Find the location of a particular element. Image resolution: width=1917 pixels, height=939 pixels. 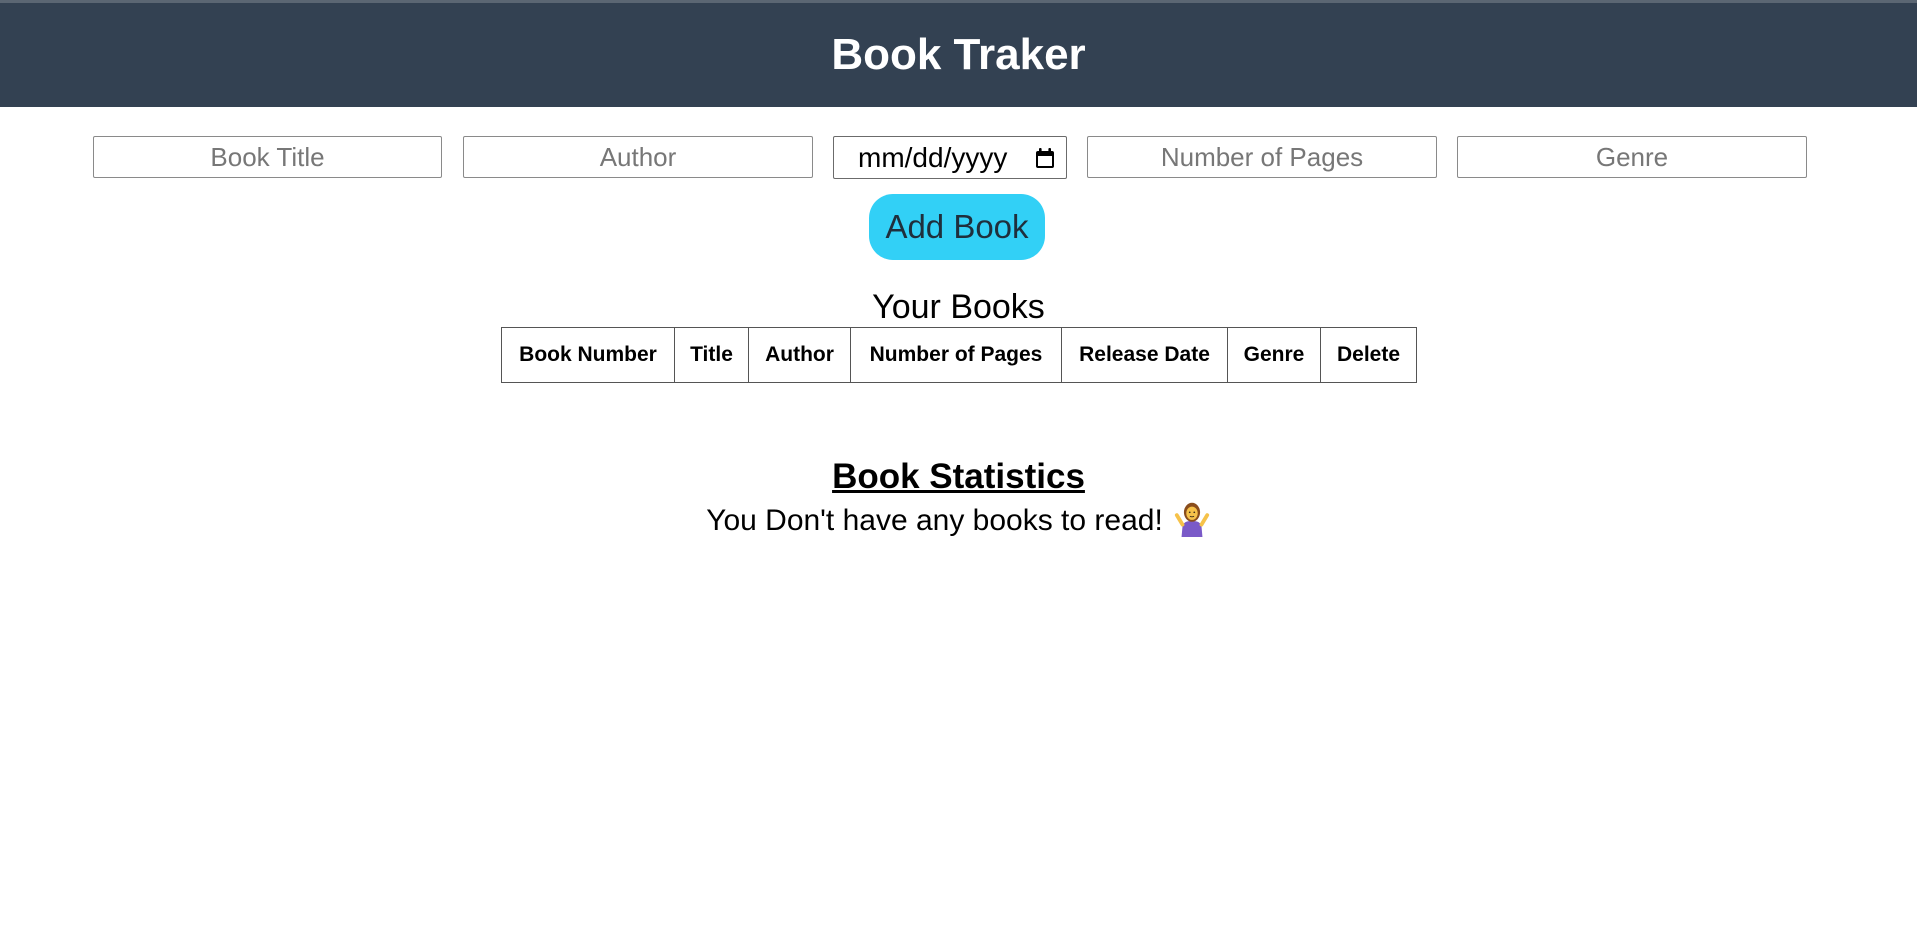

column-header-release-date: Release Date is located at coordinates (1144, 355).